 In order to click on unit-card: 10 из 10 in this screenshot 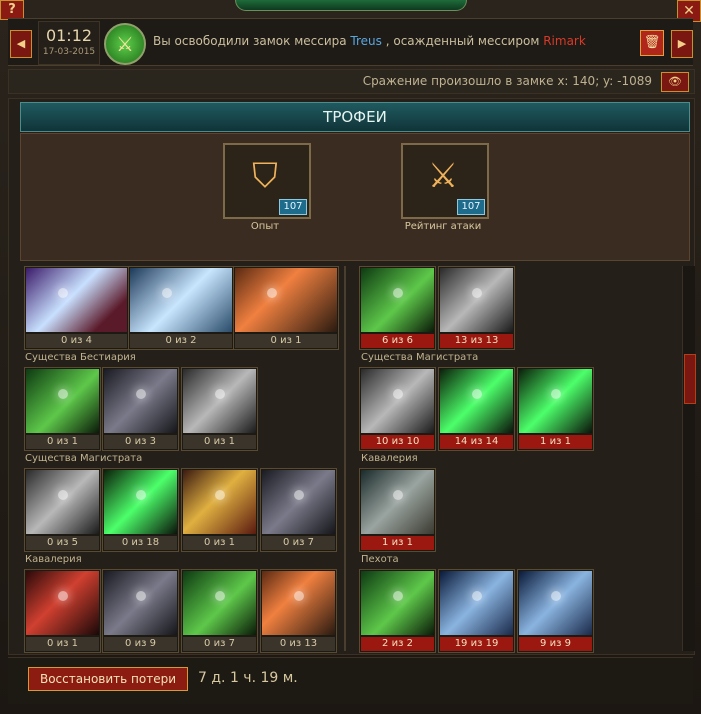, I will do `click(397, 409)`.